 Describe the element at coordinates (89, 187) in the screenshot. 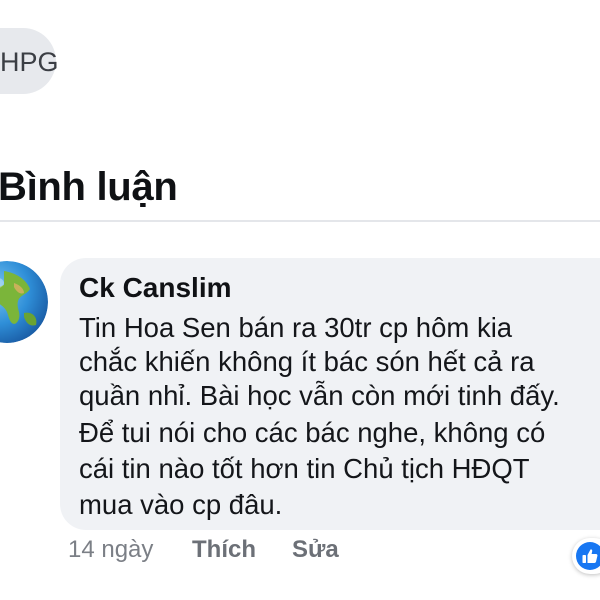

I see `comments-section-title: Bình luận` at that location.